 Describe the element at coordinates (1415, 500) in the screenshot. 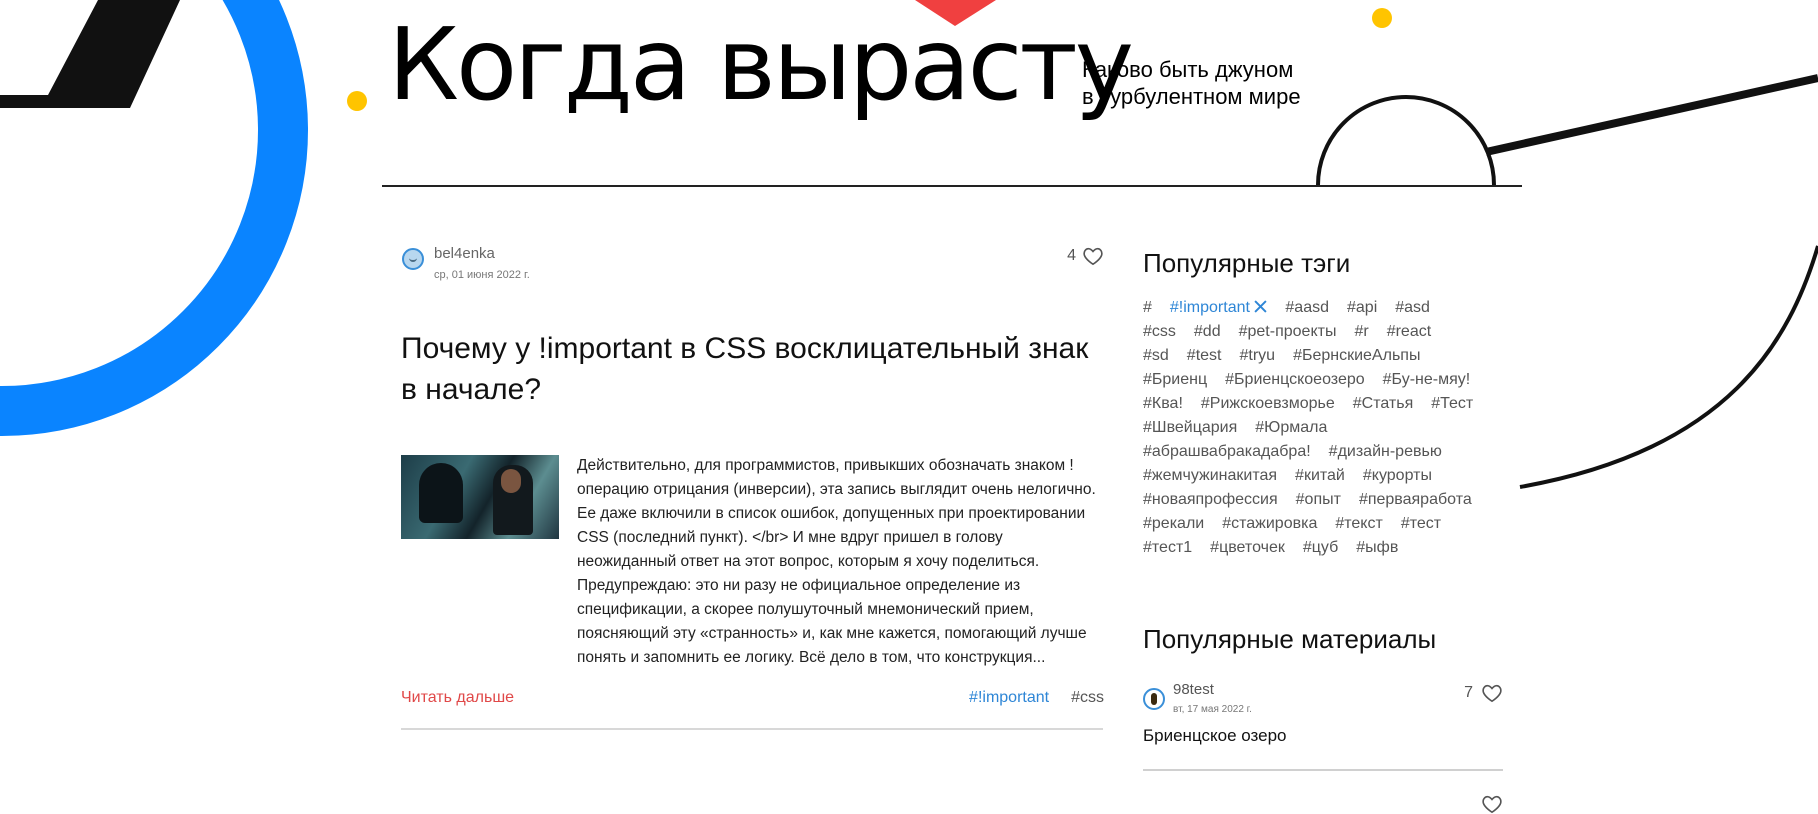

I see `tag-link: #перваяработа` at that location.